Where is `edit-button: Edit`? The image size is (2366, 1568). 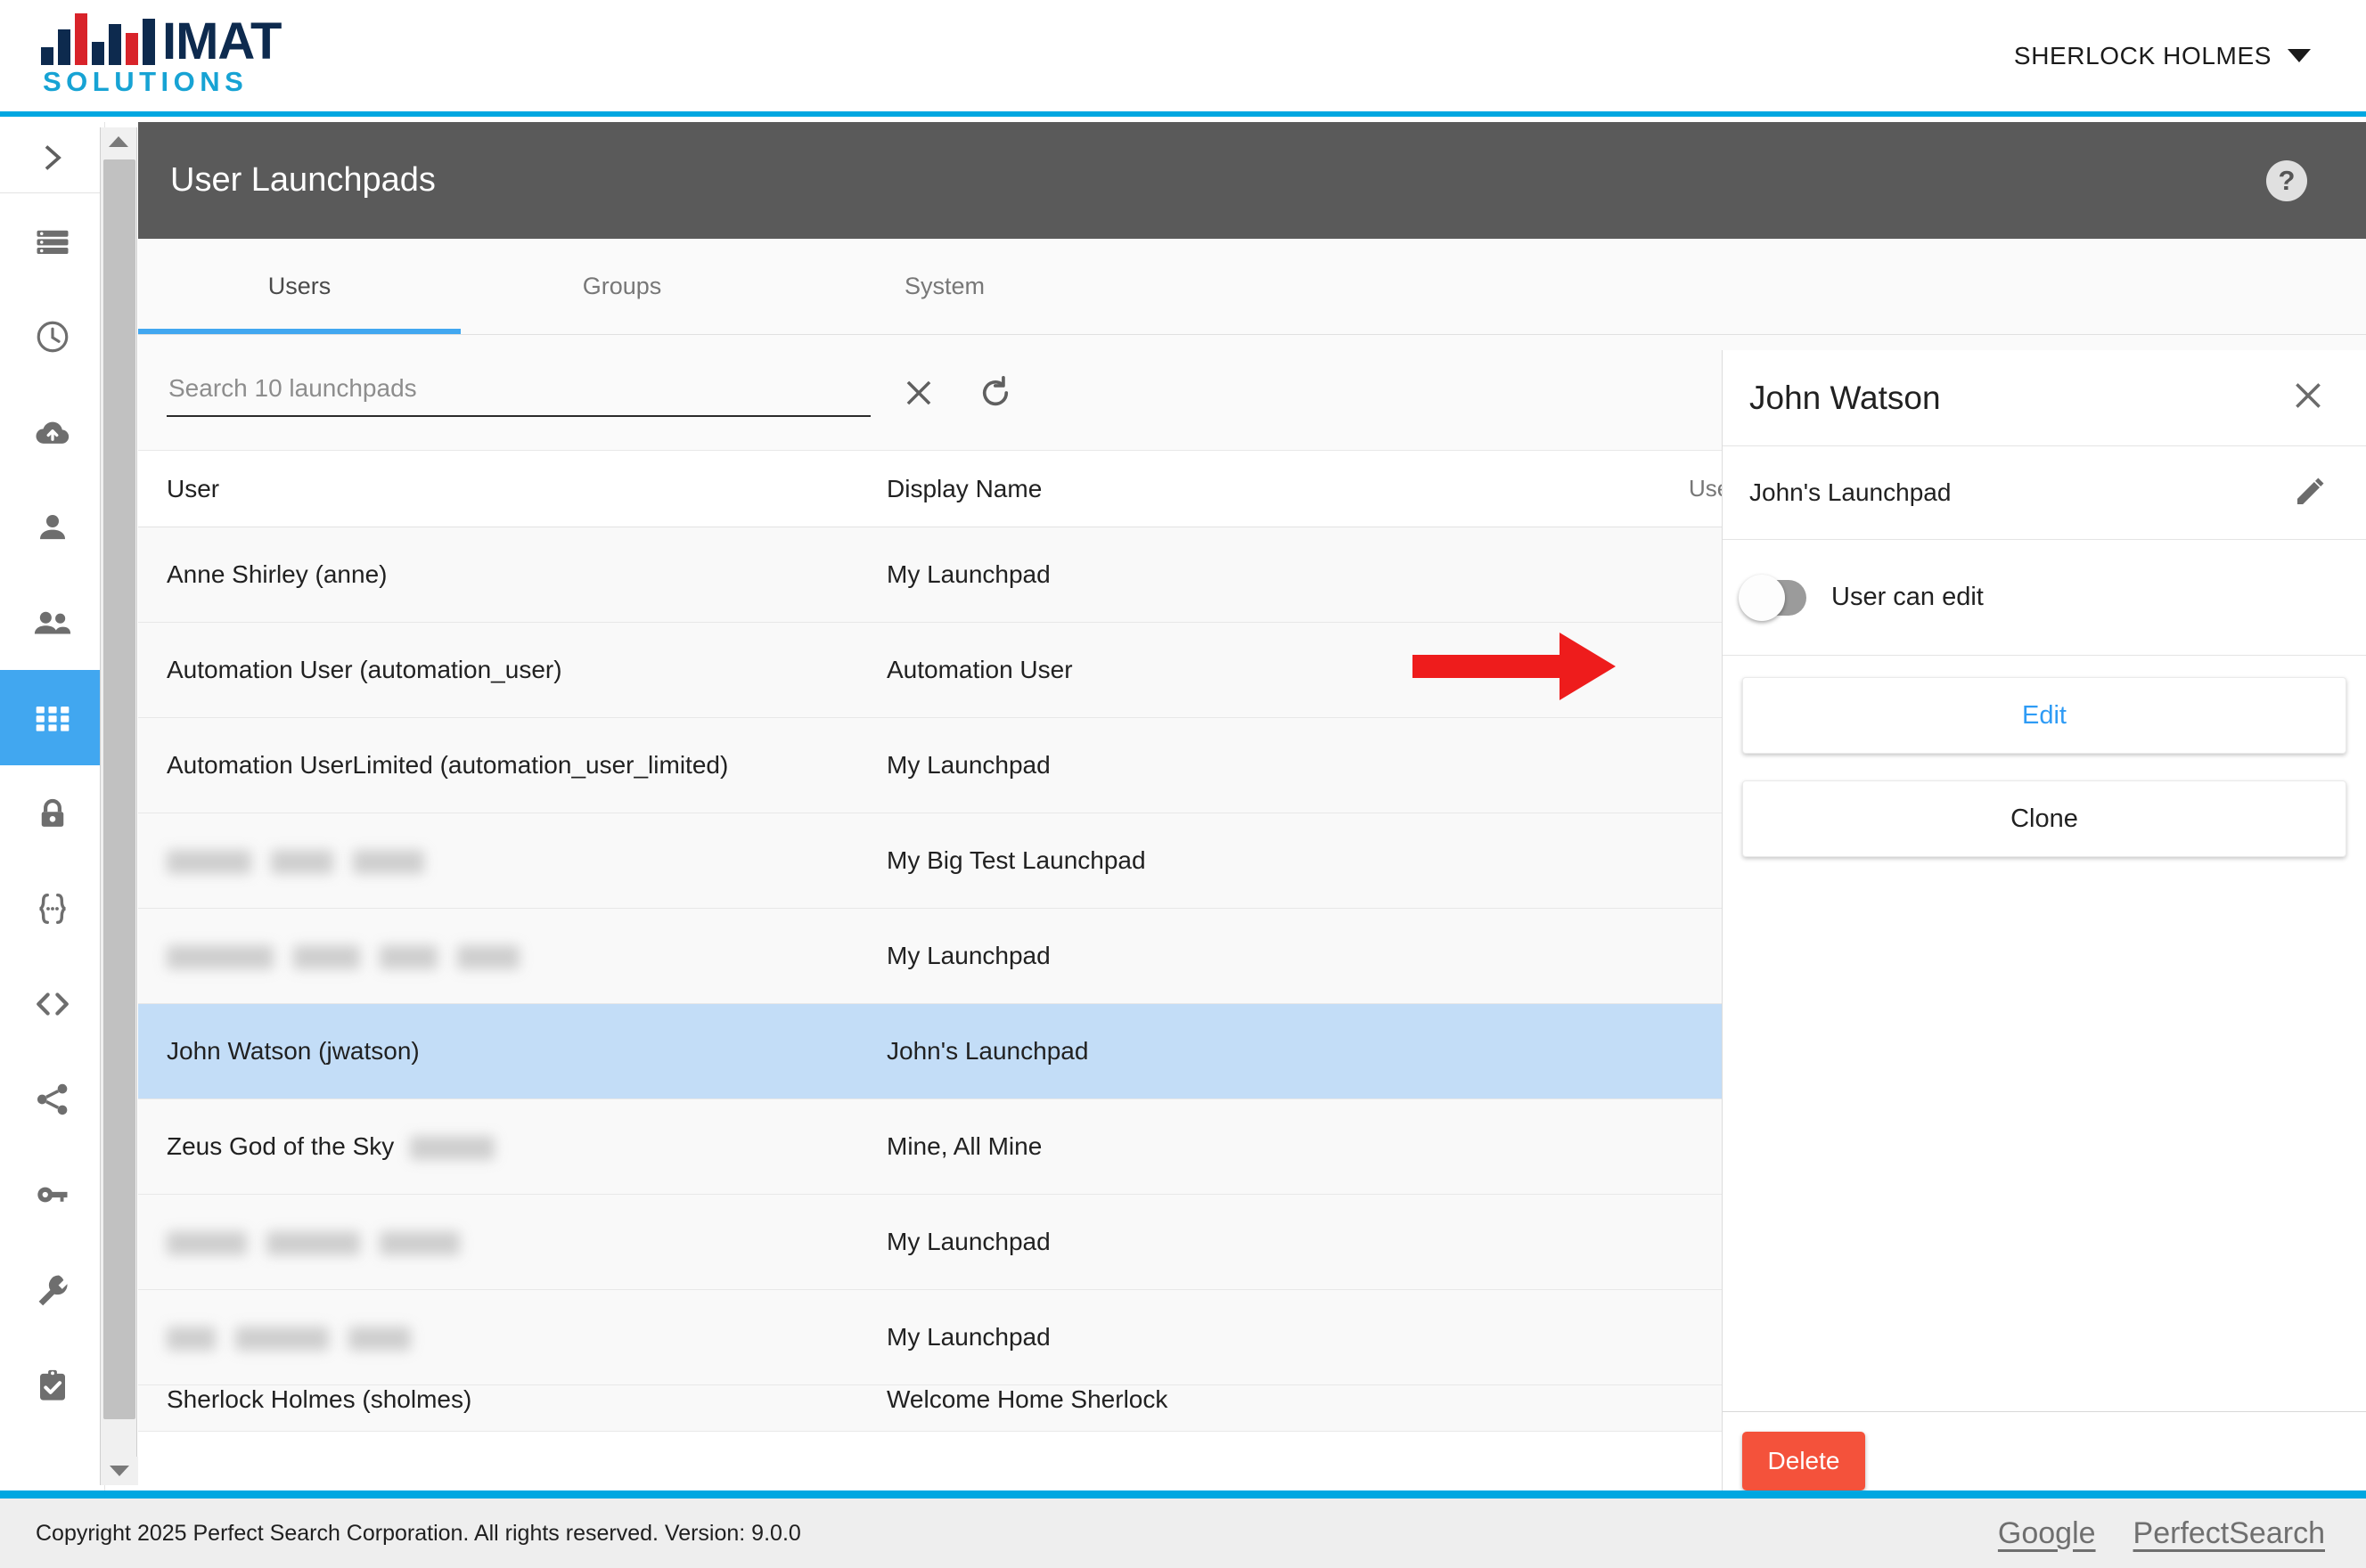
edit-button: Edit is located at coordinates (2044, 715).